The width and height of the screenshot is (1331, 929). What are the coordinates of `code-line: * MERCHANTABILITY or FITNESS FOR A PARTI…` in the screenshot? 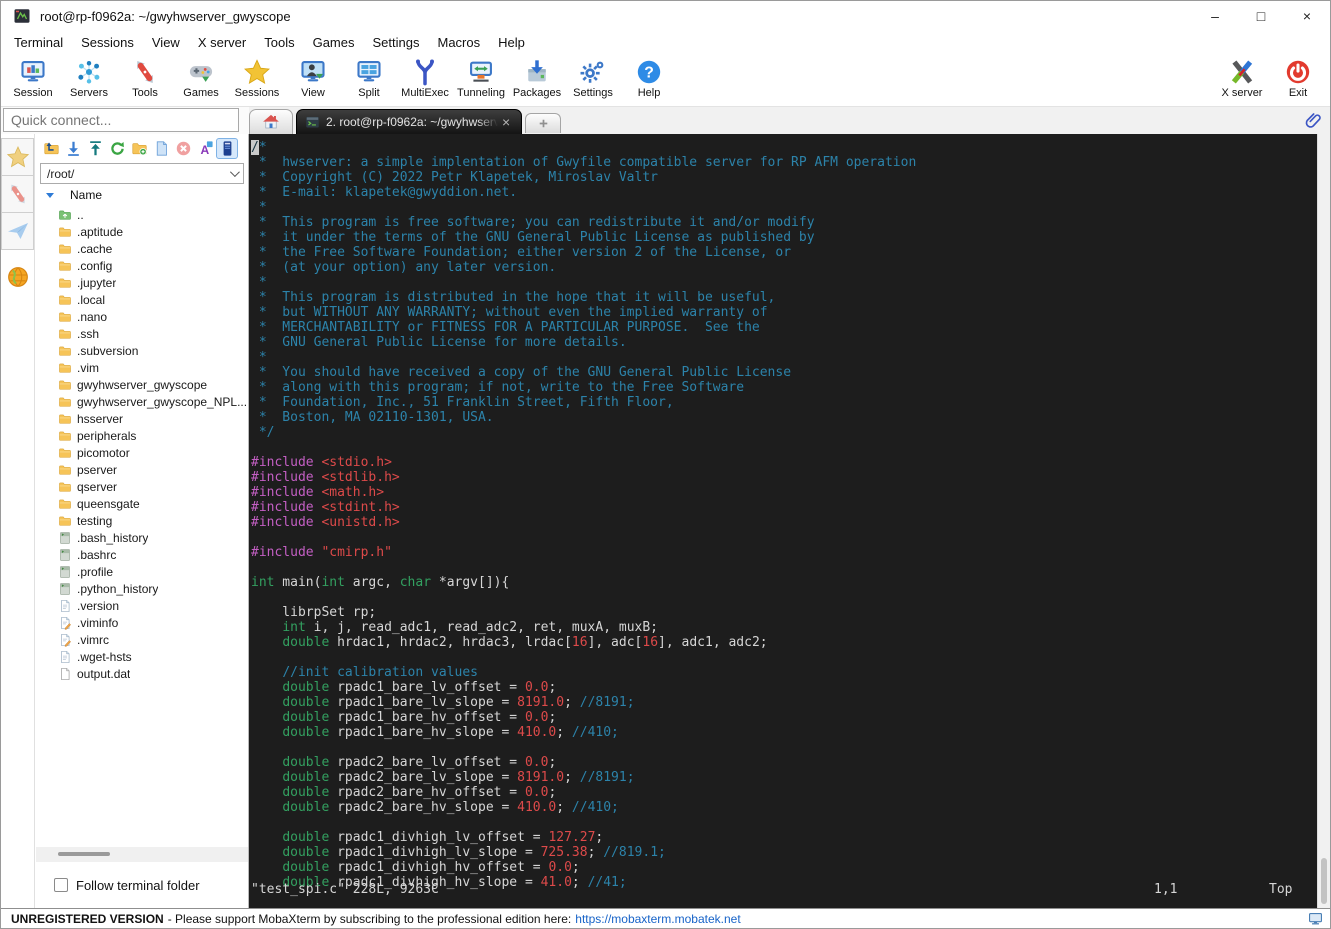 It's located at (505, 327).